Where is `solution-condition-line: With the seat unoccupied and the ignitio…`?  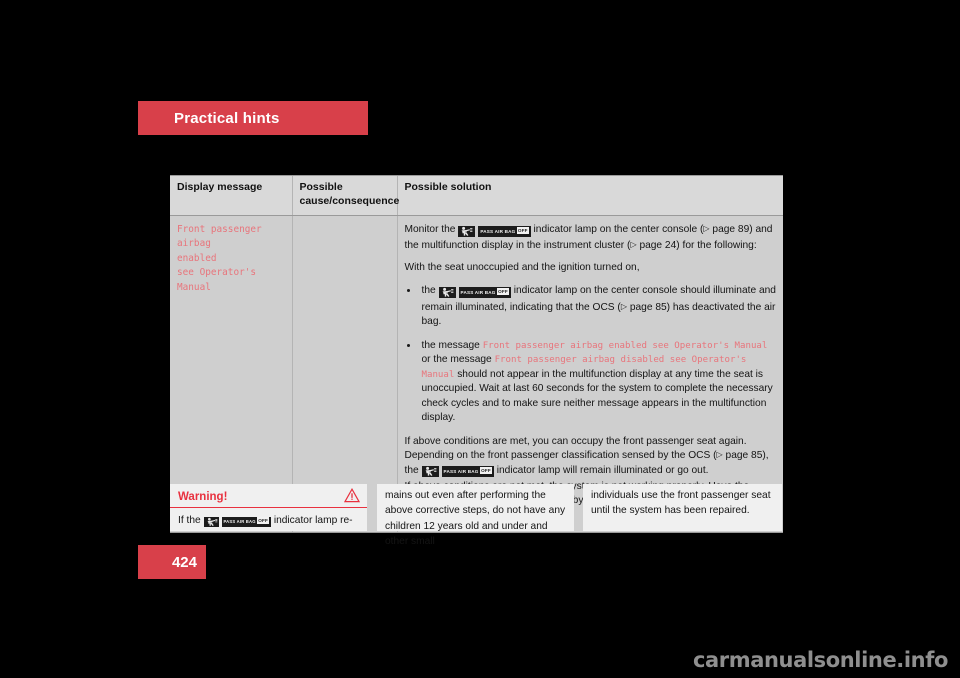 solution-condition-line: With the seat unoccupied and the ignitio… is located at coordinates (522, 267).